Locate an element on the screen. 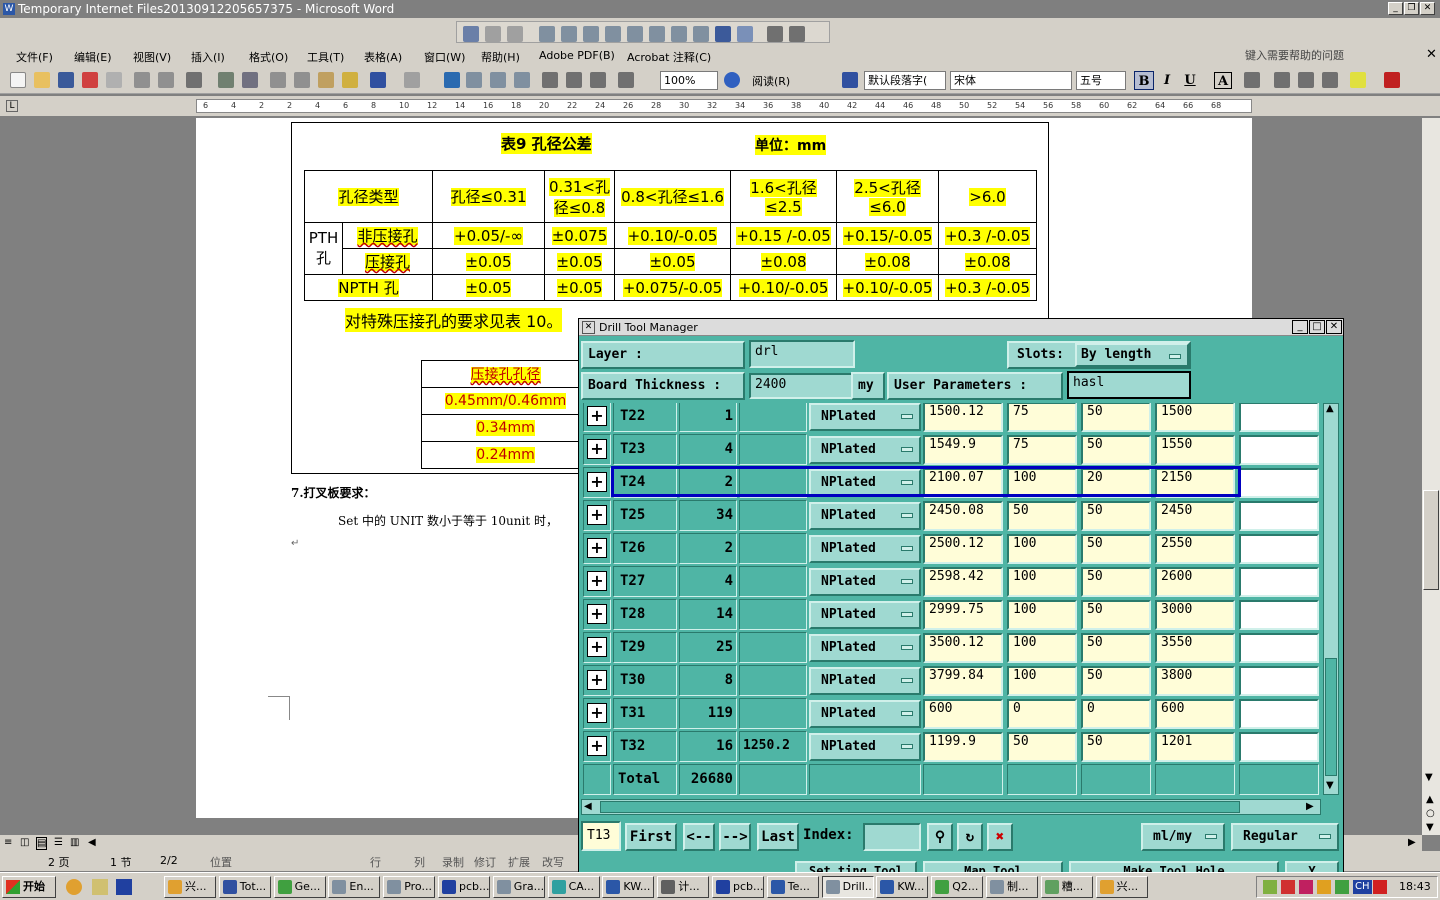 This screenshot has width=1440, height=900. menu-help: 帮助(H) is located at coordinates (500, 57).